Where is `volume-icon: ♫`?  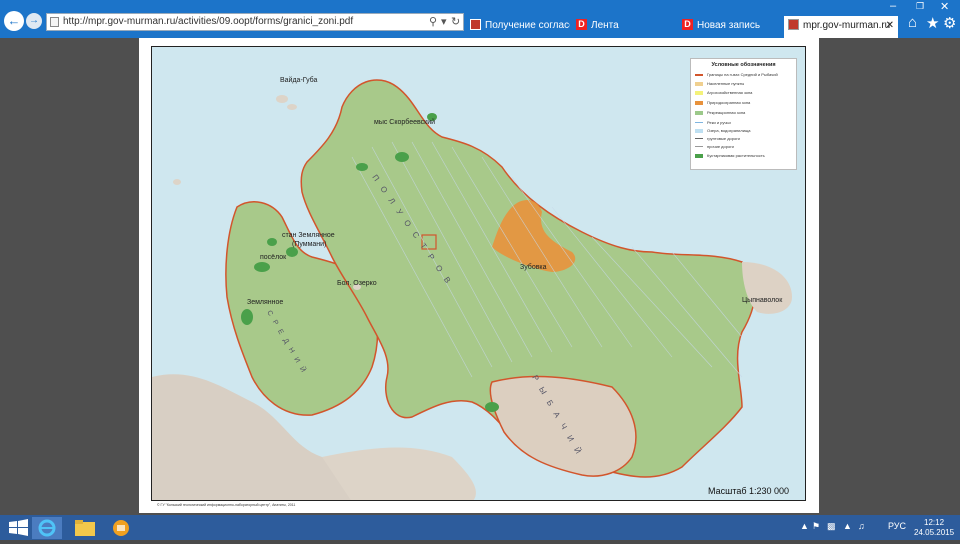 volume-icon: ♫ is located at coordinates (861, 526).